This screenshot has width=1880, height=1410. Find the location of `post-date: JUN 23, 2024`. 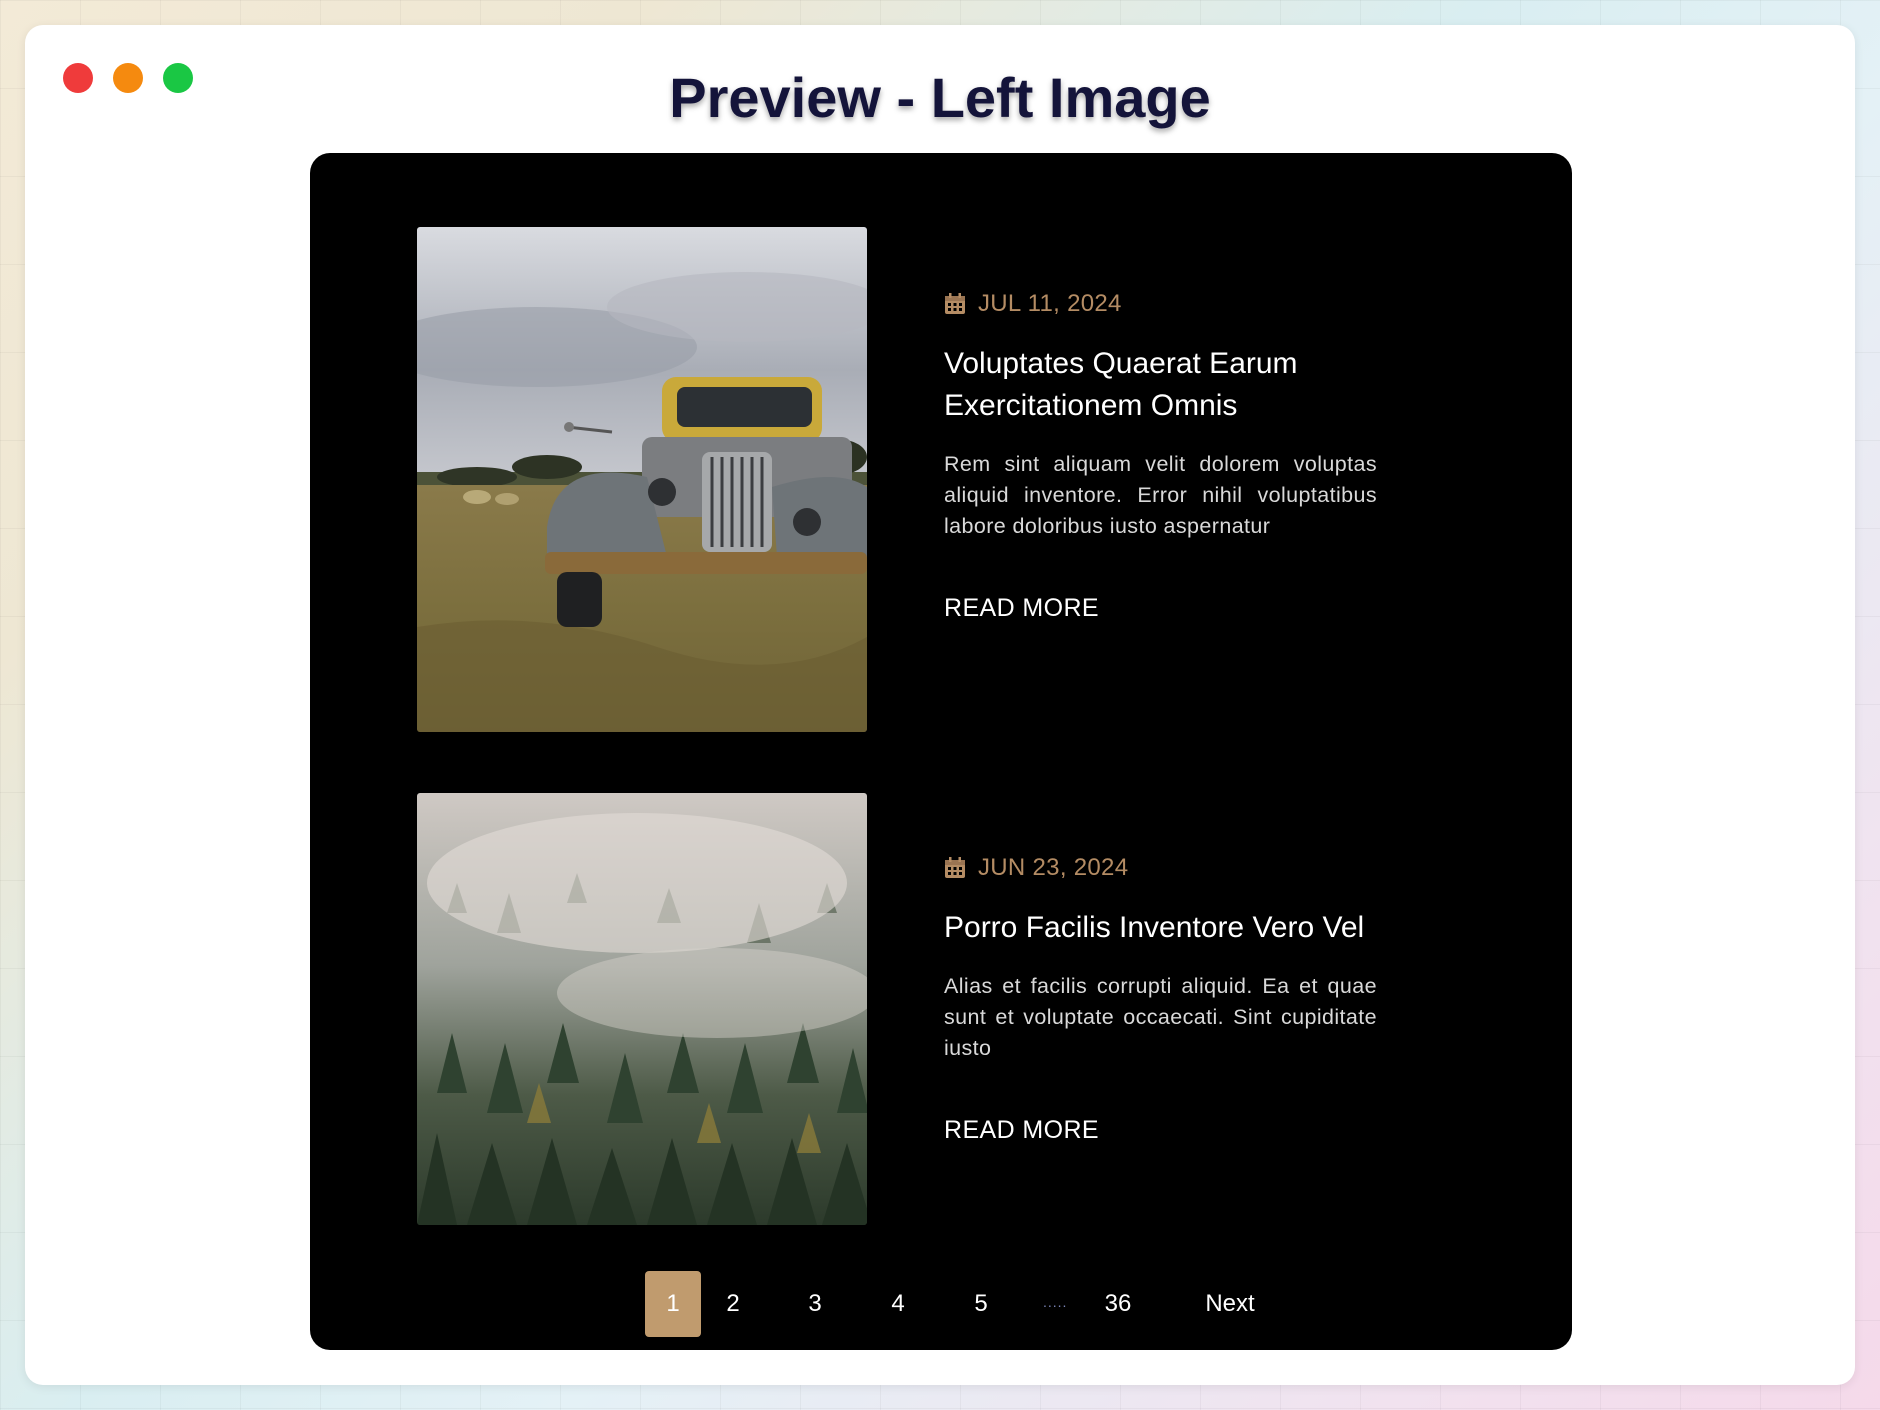

post-date: JUN 23, 2024 is located at coordinates (1053, 867).